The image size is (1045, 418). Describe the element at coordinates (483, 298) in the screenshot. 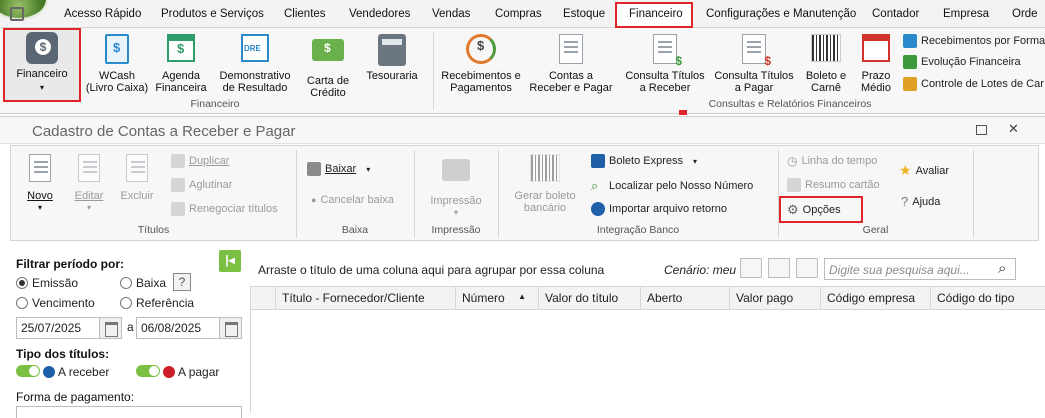

I see `col-numero-label: Número` at that location.